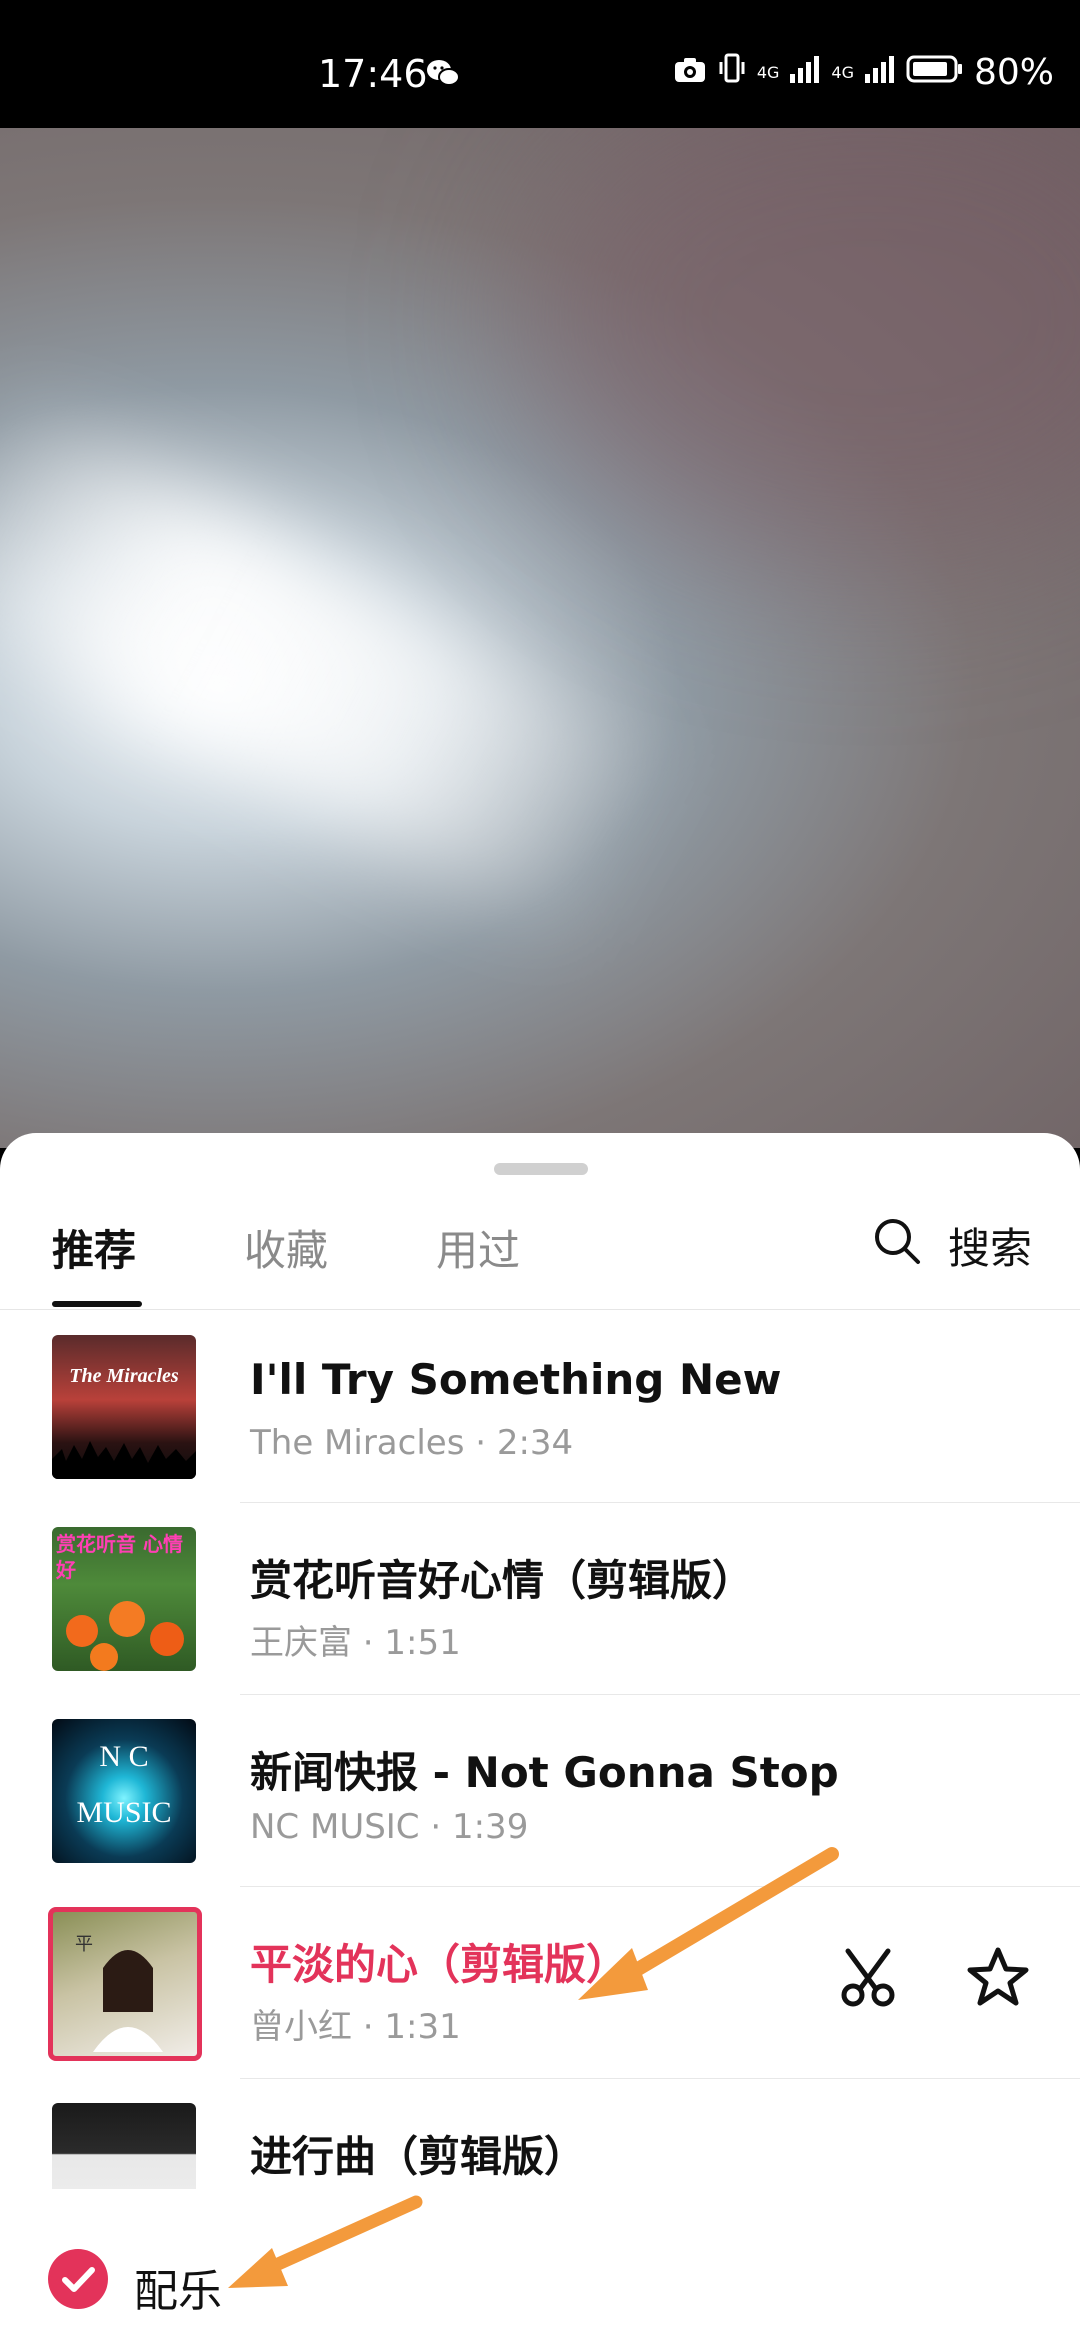  I want to click on cover-text: The Miracles, so click(124, 1376).